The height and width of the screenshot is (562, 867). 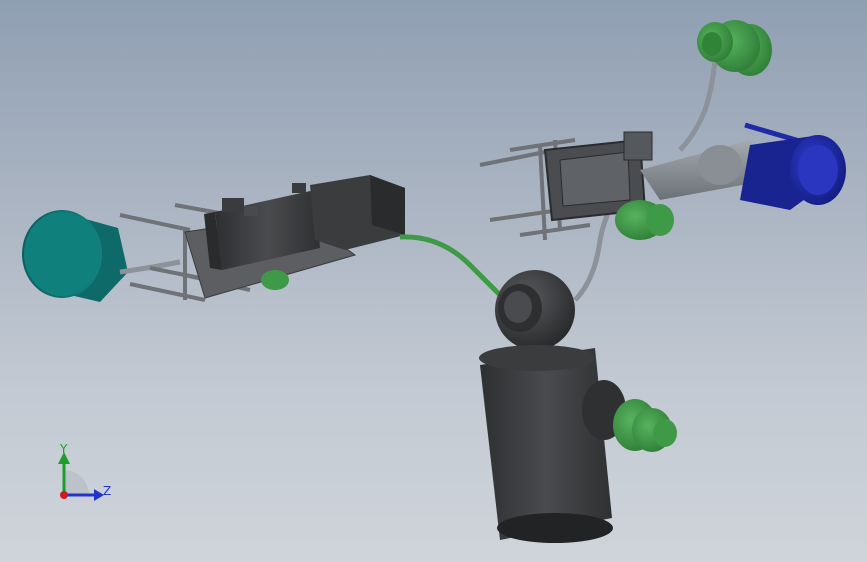 I want to click on green-rotor-top, so click(x=734, y=48).